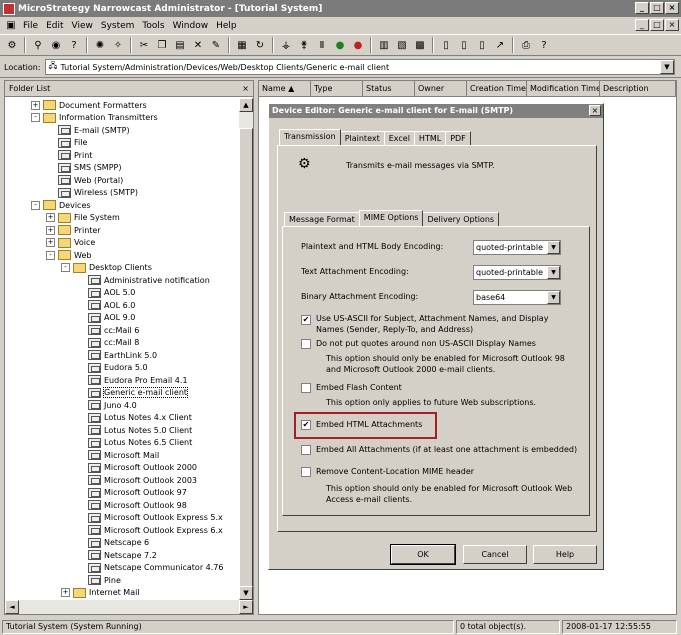 Image resolution: width=681 pixels, height=635 pixels. I want to click on tree-item: Administrative notification, so click(149, 280).